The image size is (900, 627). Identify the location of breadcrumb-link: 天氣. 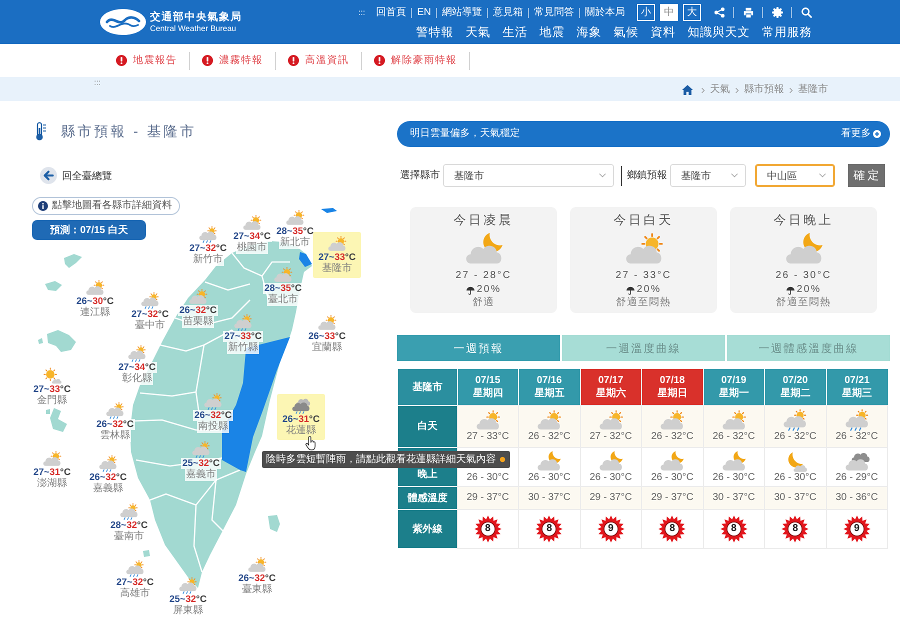
(720, 90).